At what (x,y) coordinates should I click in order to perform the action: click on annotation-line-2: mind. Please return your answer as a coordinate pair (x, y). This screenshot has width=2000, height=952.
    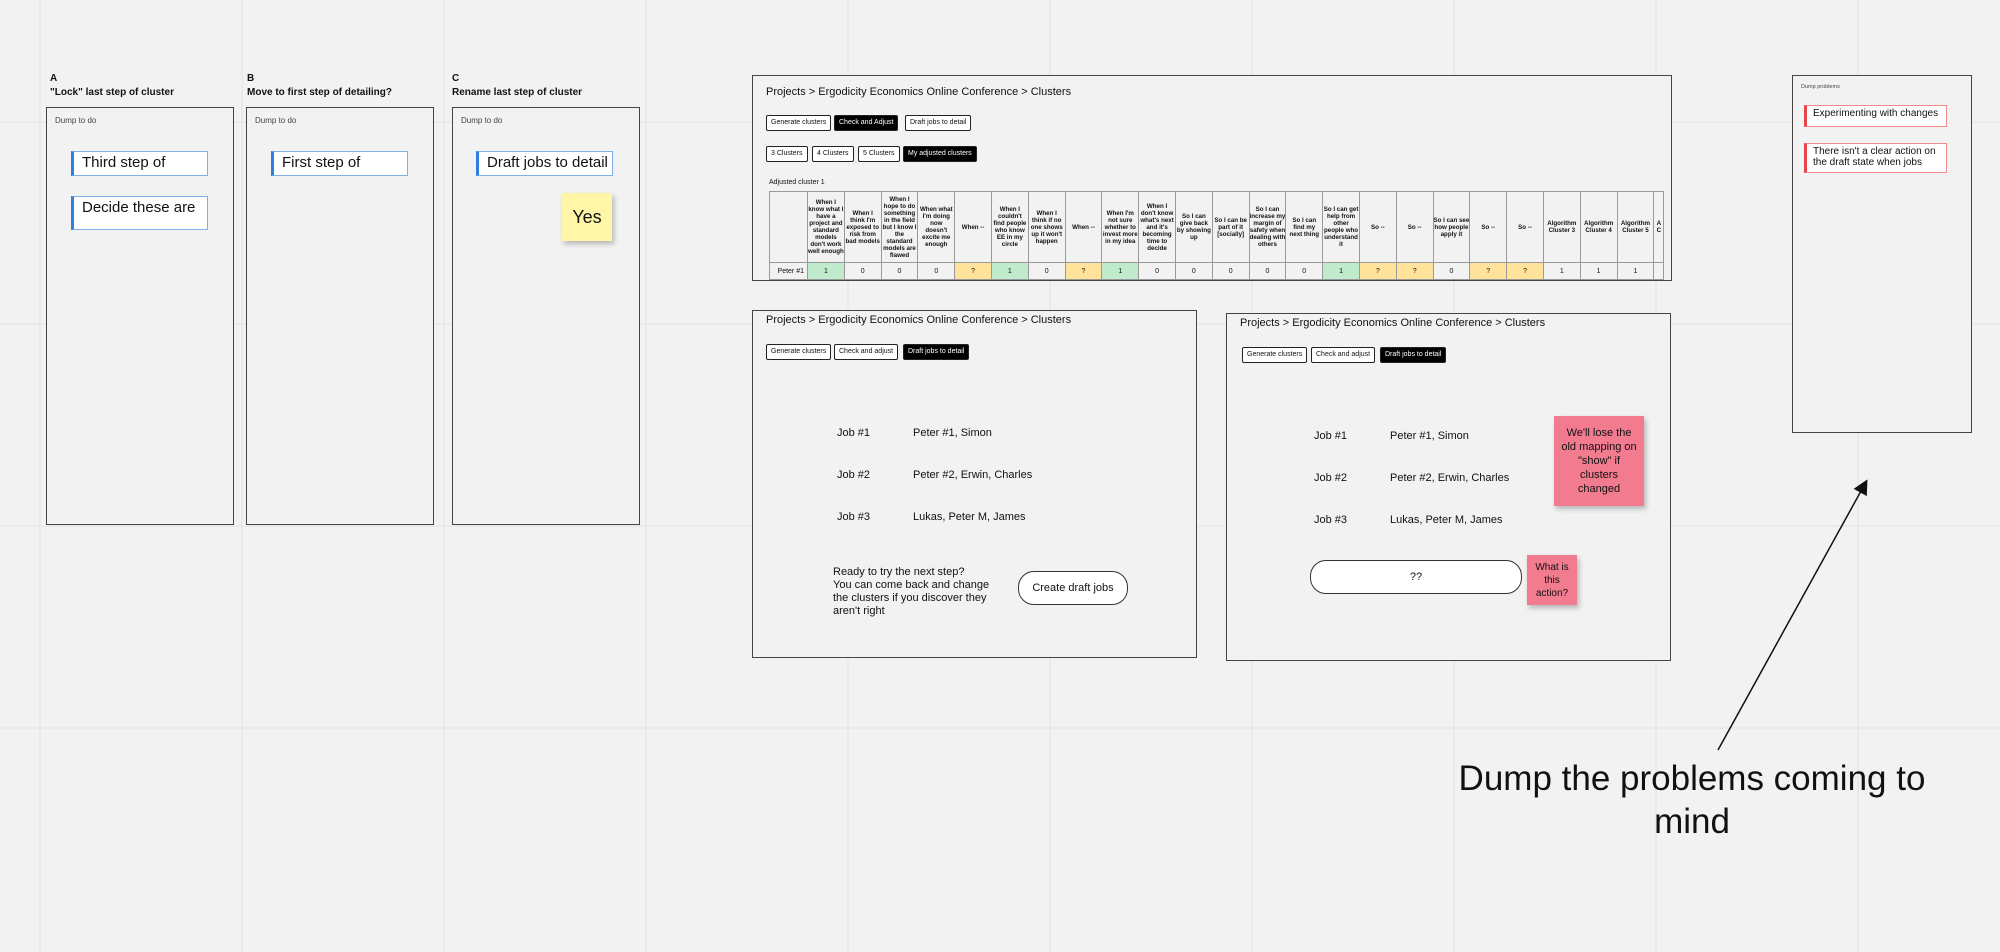
    Looking at the image, I should click on (1692, 821).